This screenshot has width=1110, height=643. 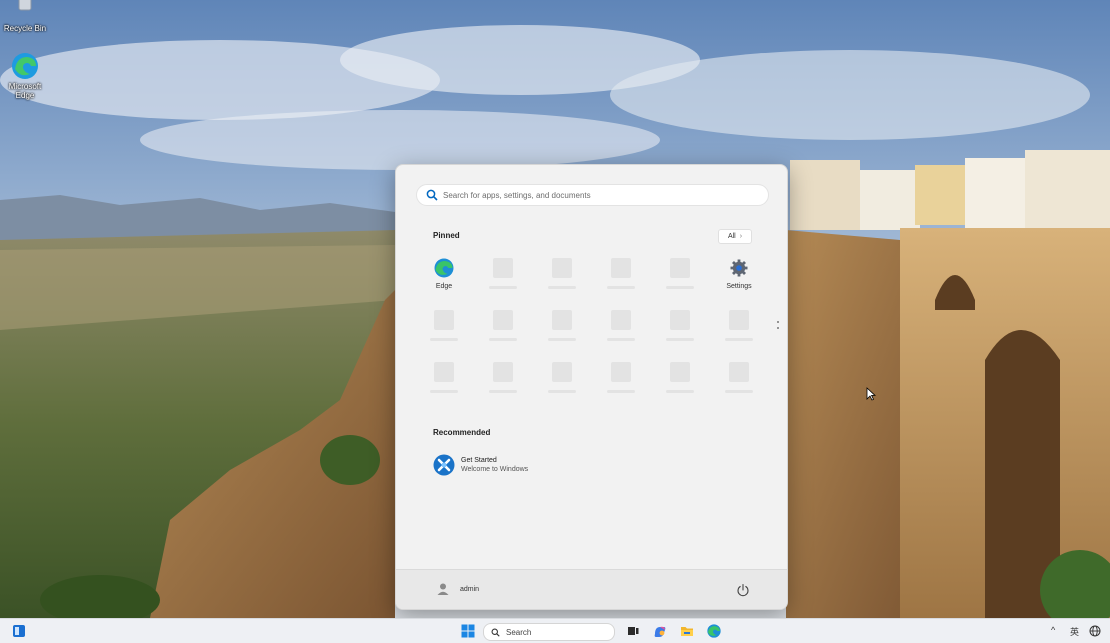 I want to click on widgets-icon, so click(x=19, y=631).